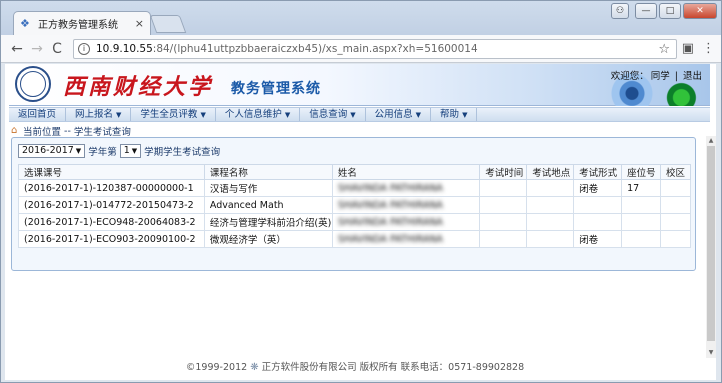  I want to click on column-header: 选课课号, so click(111, 172).